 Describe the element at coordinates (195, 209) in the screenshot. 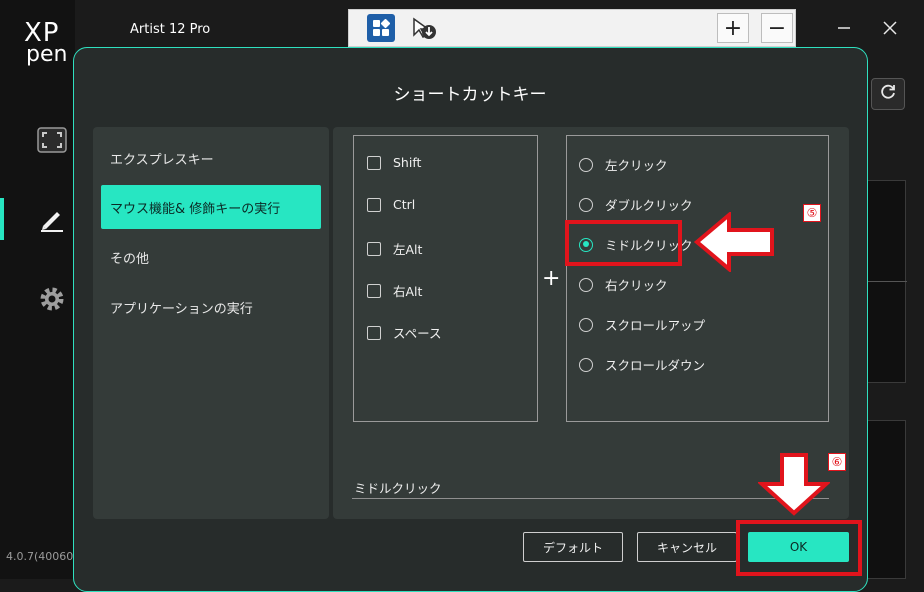

I see `sidebar-item-label: マウス機能& 修飾キーの実行` at that location.